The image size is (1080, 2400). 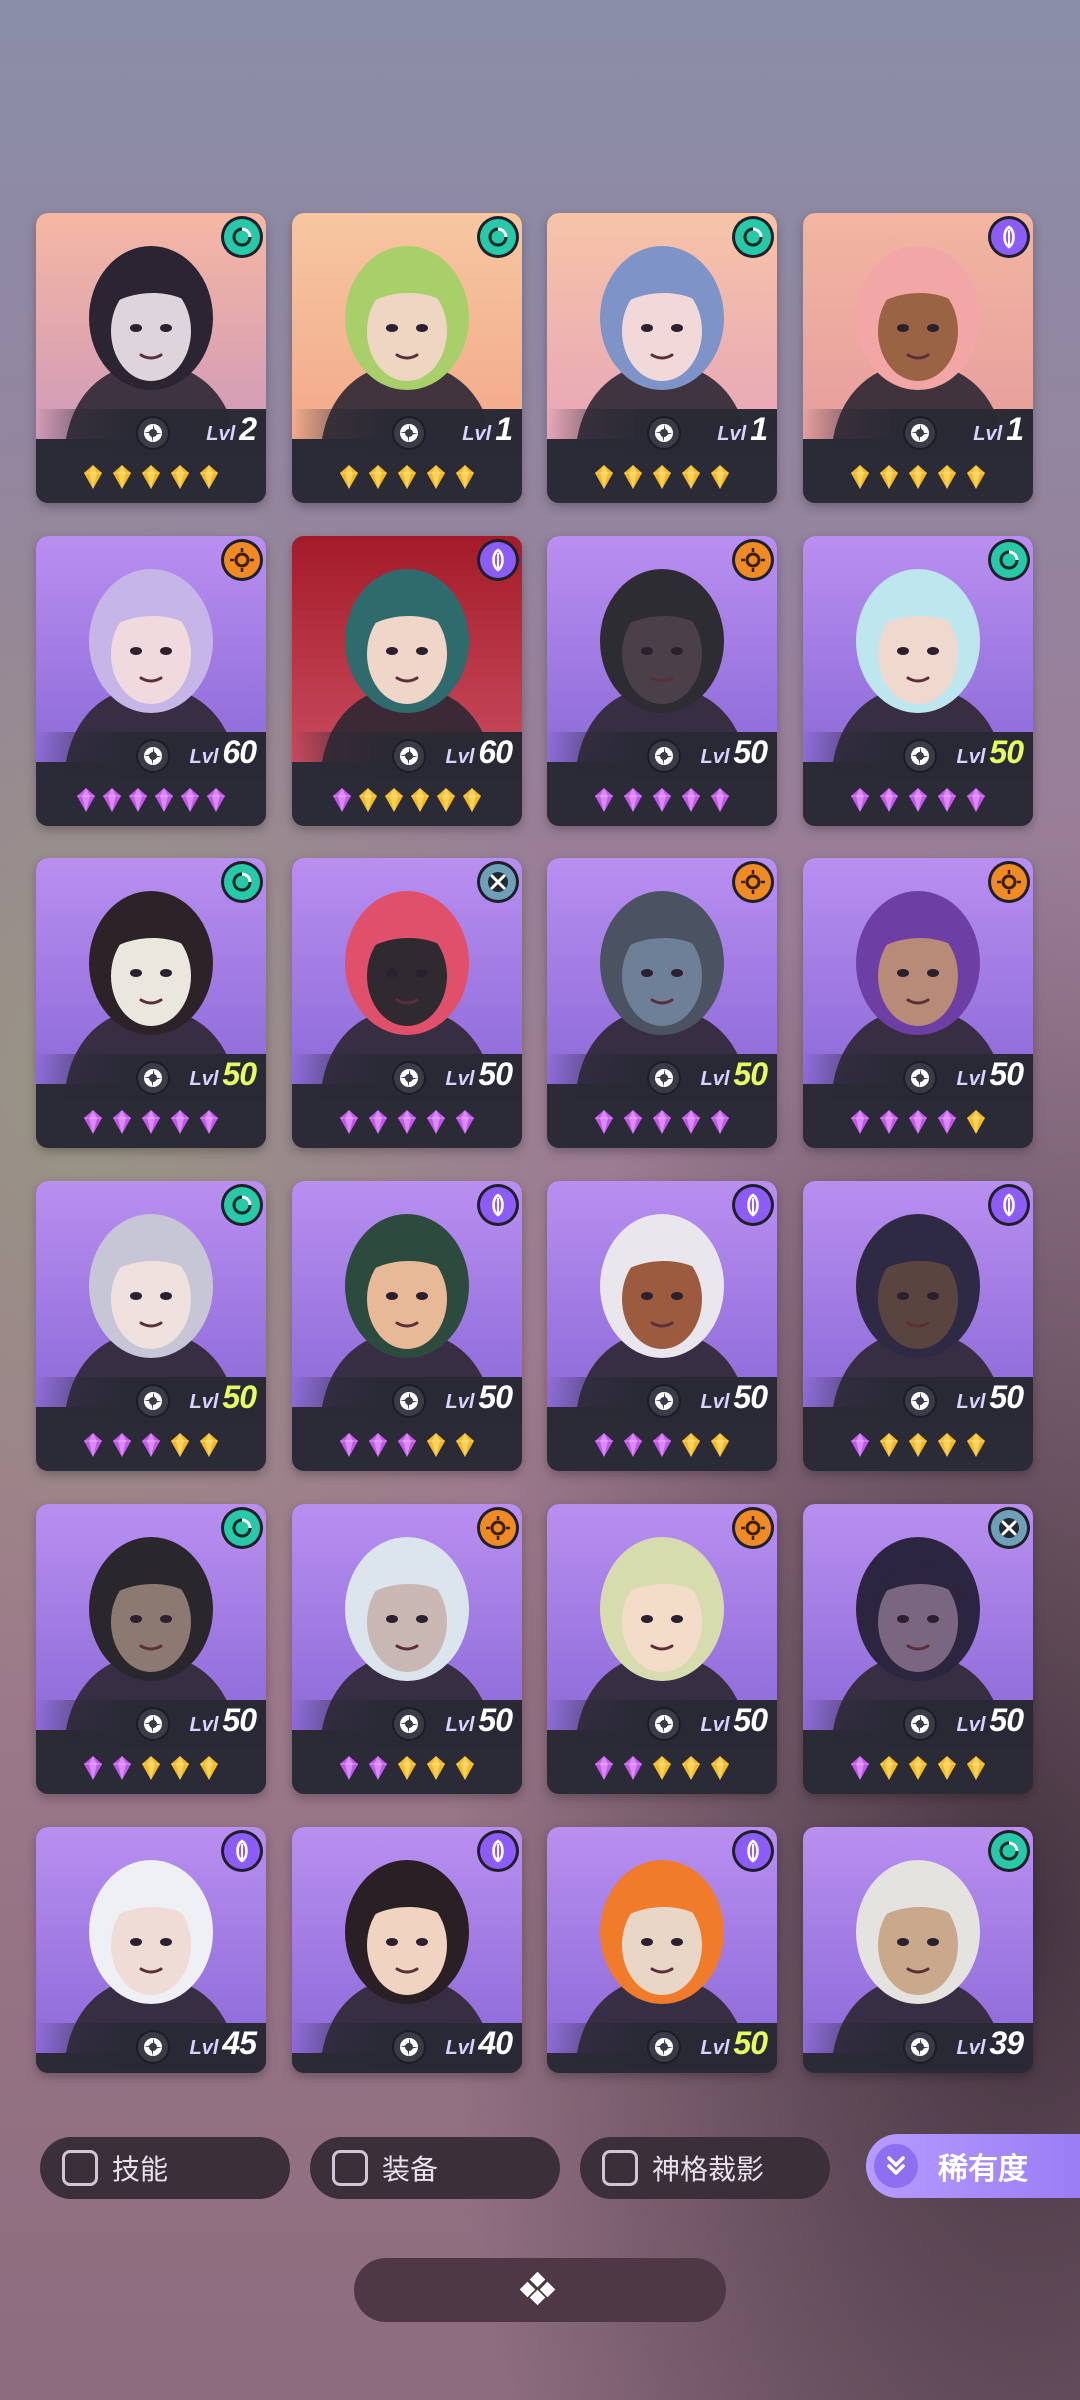 I want to click on hero-level: Lvl 1, so click(x=742, y=431).